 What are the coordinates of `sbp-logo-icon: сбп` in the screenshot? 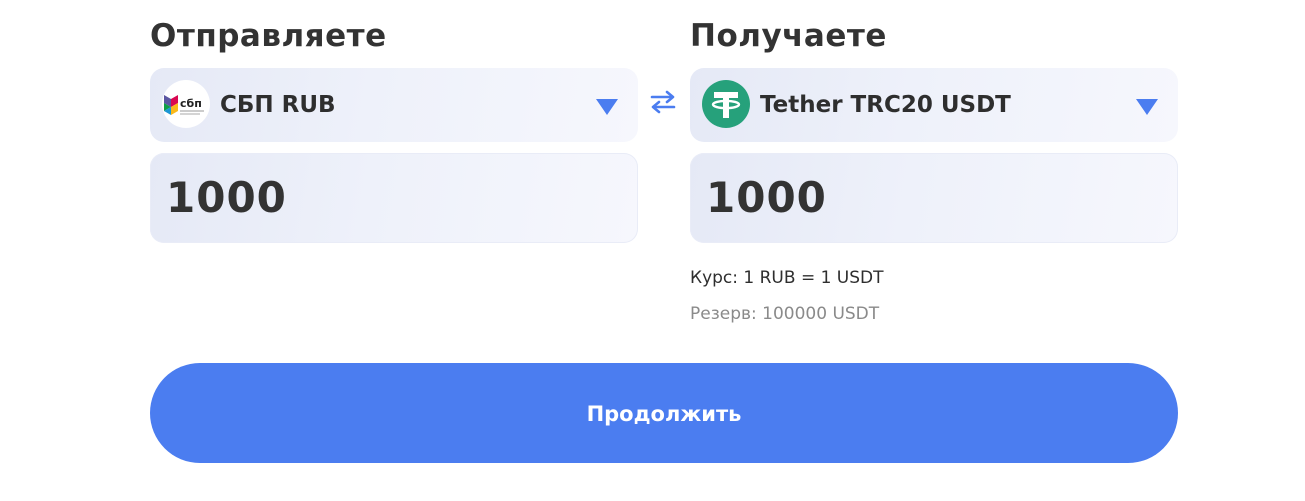 It's located at (186, 104).